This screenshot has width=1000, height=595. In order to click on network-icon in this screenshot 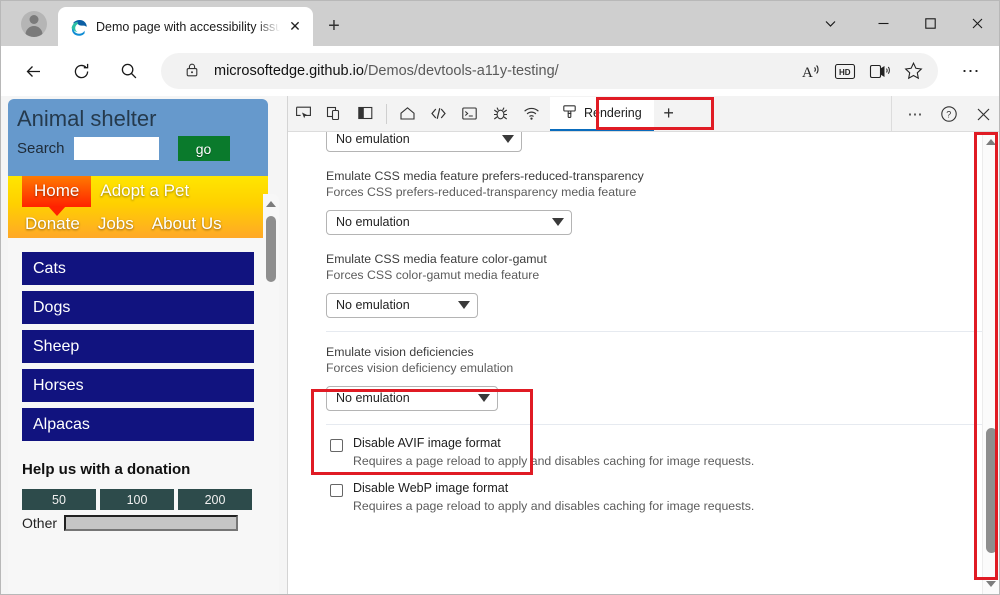, I will do `click(531, 114)`.